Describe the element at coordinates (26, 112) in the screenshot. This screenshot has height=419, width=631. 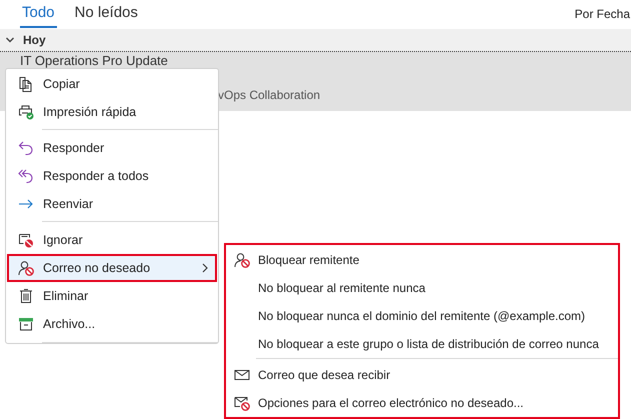
I see `printer-check-icon` at that location.